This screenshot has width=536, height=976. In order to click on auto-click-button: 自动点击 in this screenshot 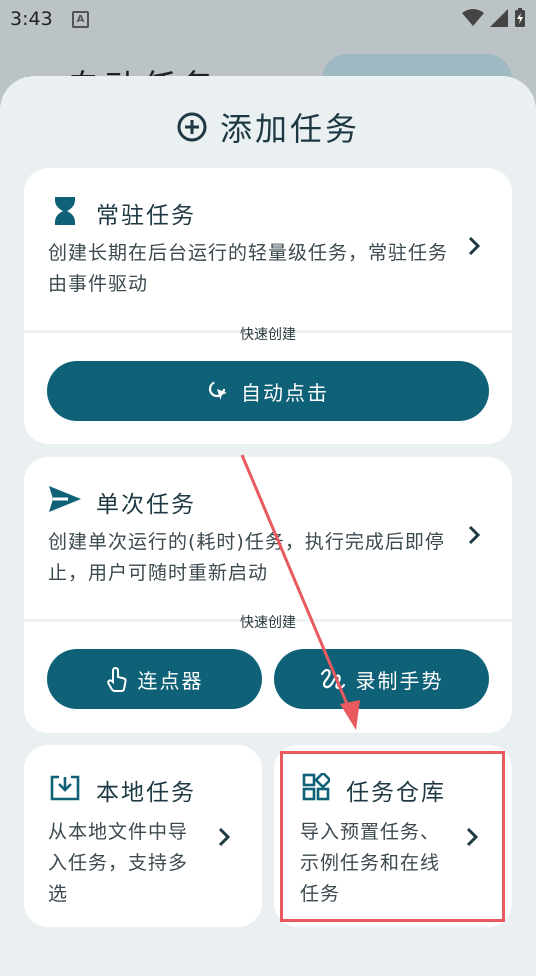, I will do `click(268, 391)`.